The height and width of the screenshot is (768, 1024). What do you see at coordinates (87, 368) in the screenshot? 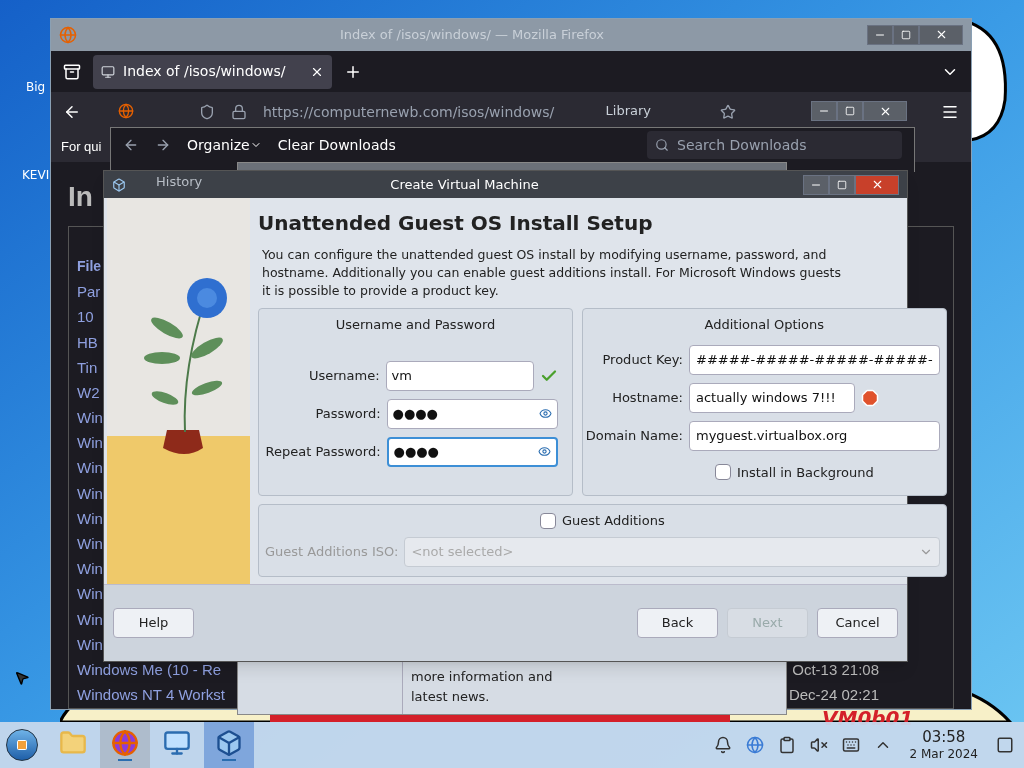
I see `file-link: Tin` at bounding box center [87, 368].